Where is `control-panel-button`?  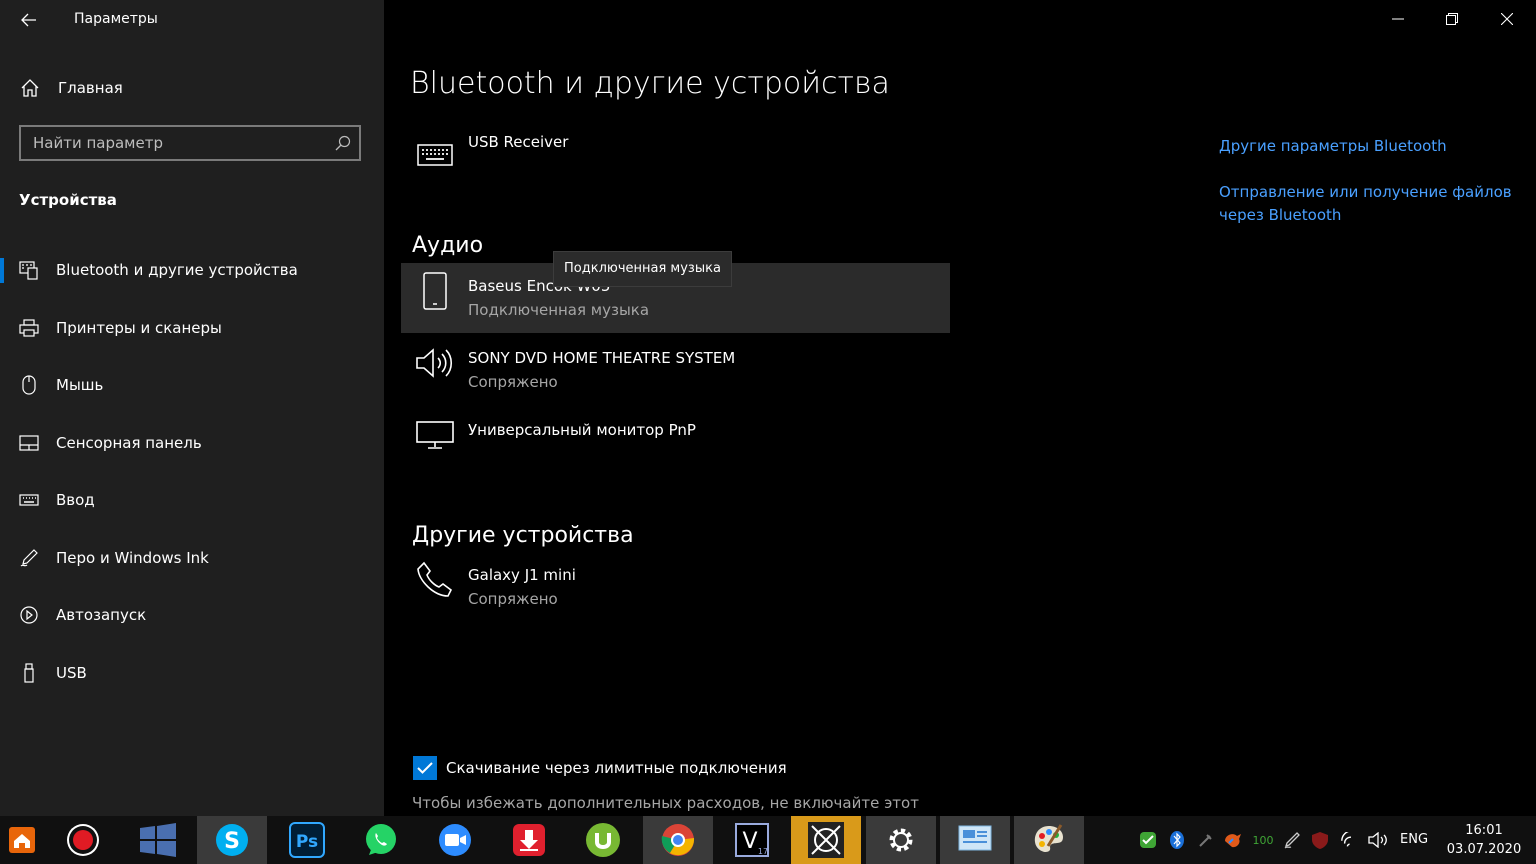 control-panel-button is located at coordinates (975, 840).